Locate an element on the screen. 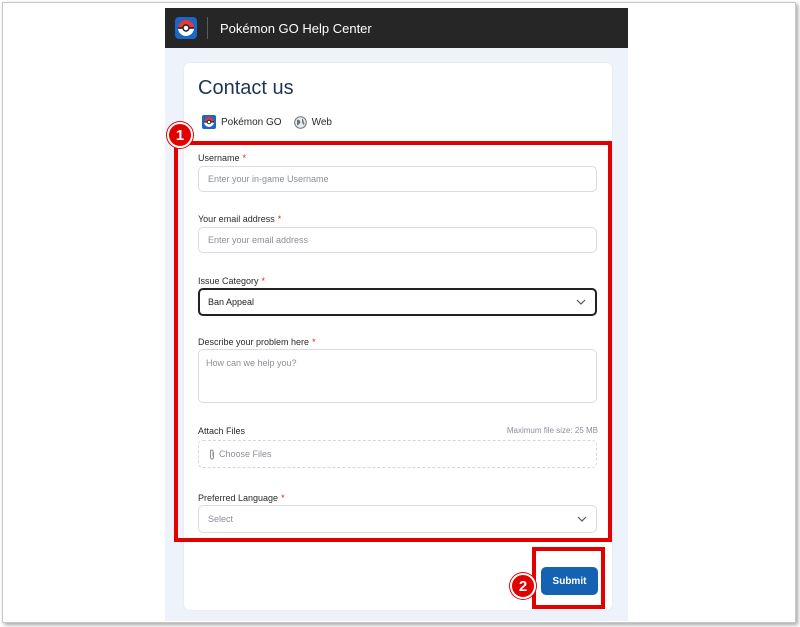 Image resolution: width=800 pixels, height=627 pixels. top-bar: Pokémon GO Help Center is located at coordinates (396, 28).